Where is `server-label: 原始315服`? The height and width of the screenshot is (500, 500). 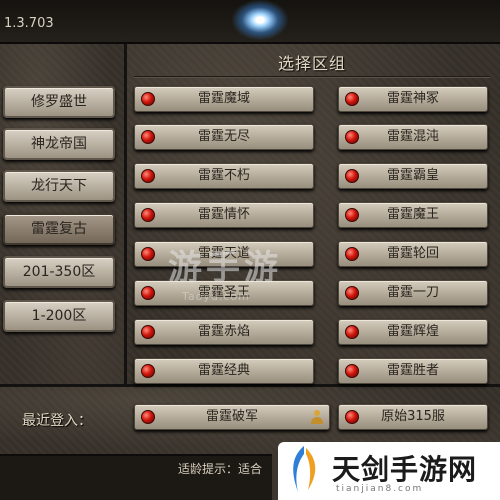
server-label: 原始315服 is located at coordinates (413, 416).